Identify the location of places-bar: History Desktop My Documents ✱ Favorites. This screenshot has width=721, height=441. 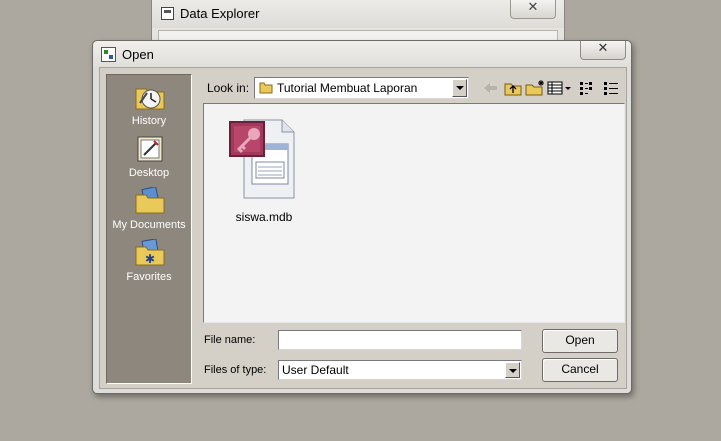
(149, 229).